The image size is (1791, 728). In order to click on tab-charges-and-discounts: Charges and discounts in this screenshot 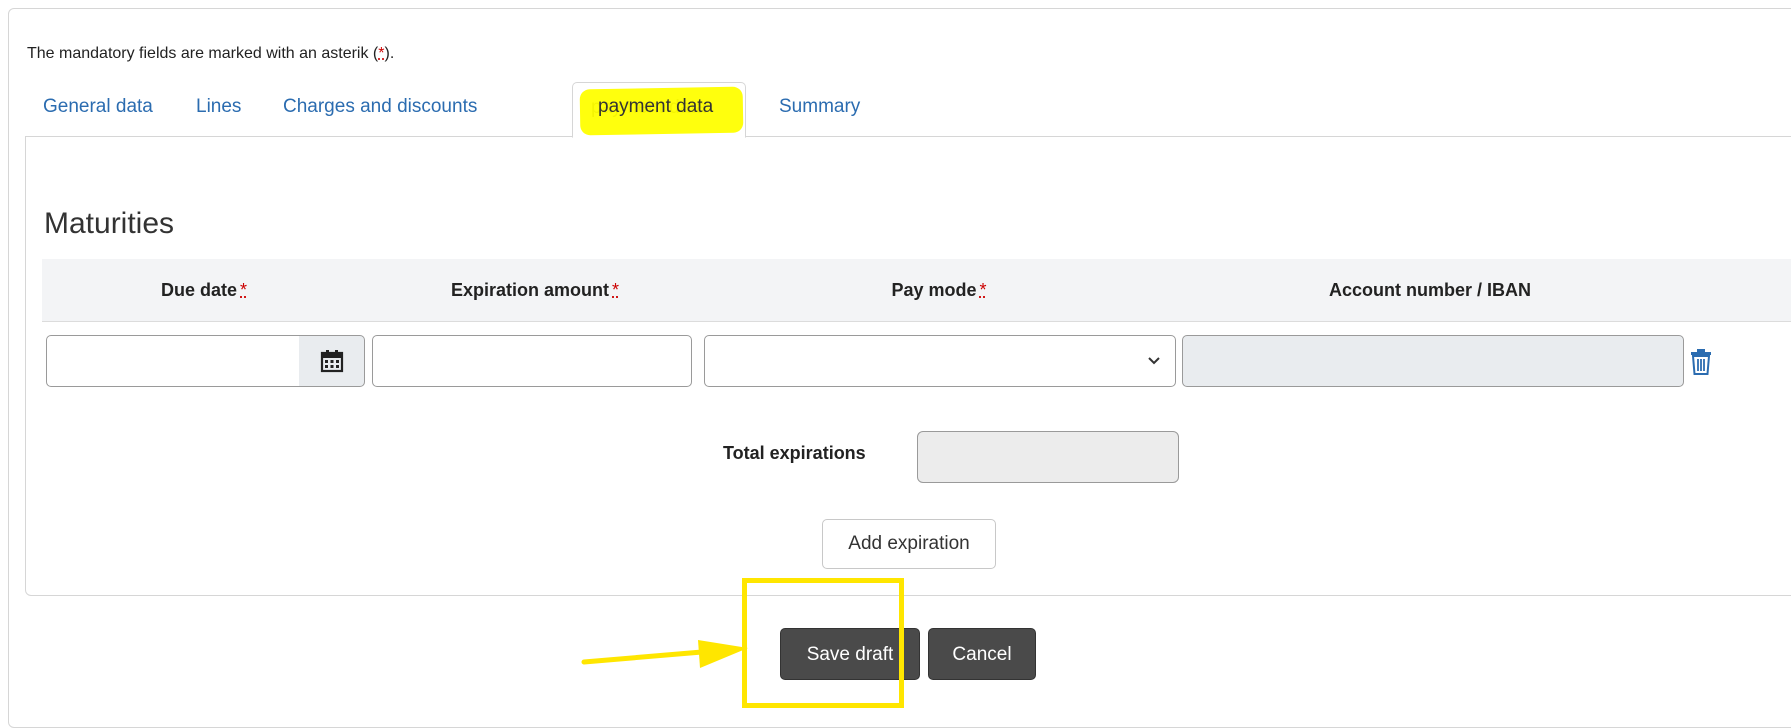, I will do `click(380, 110)`.